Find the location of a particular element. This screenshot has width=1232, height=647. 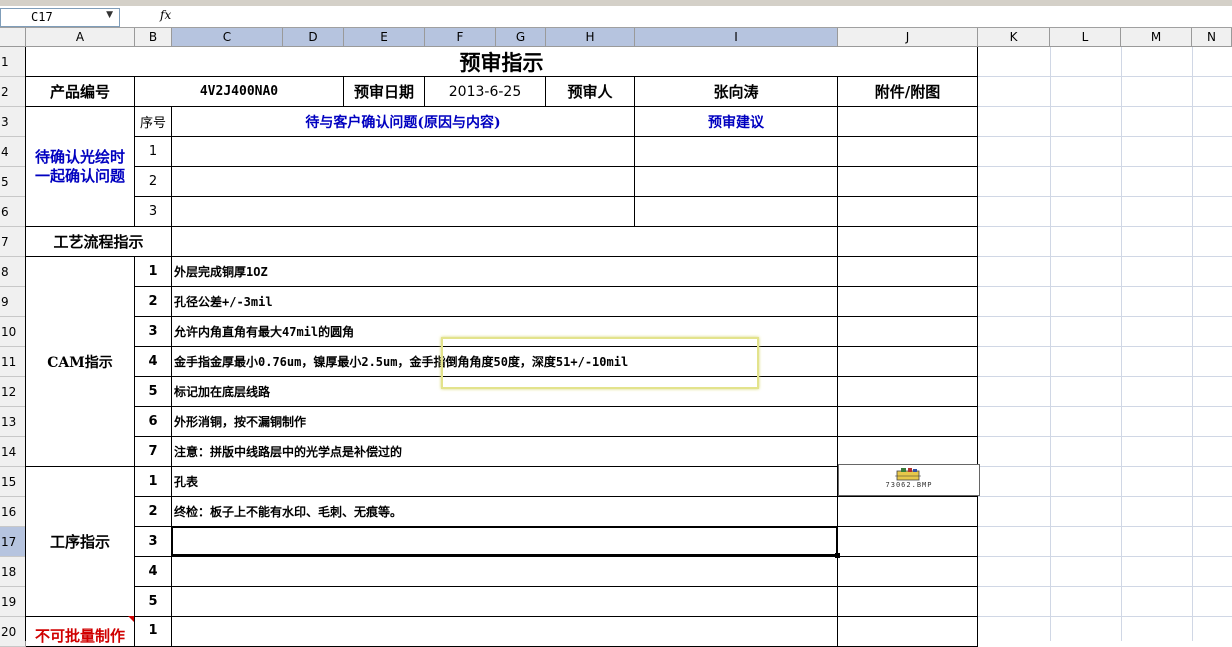

cam-item: 孔径公差+/-3mil is located at coordinates (505, 302).